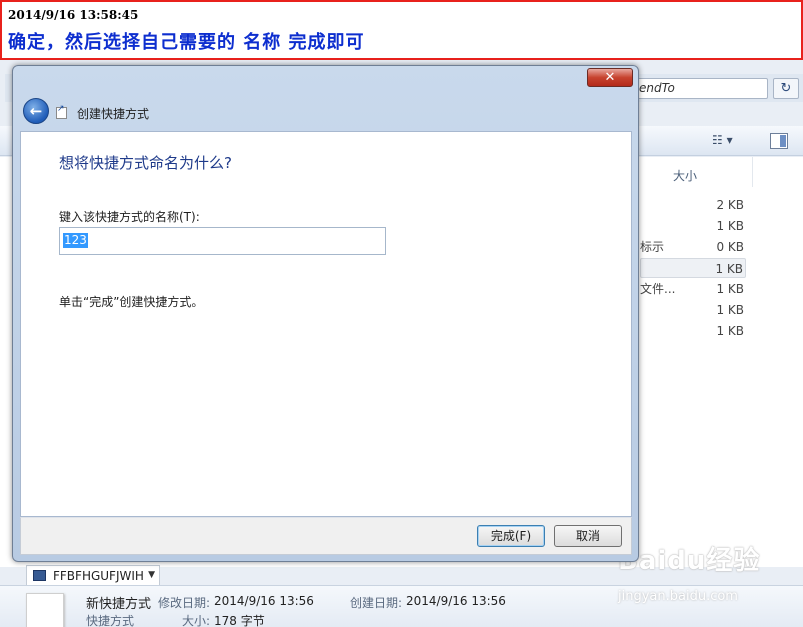 The height and width of the screenshot is (627, 803). Describe the element at coordinates (264, 601) in the screenshot. I see `details-modified-value: 2014/9/16 13:56` at that location.